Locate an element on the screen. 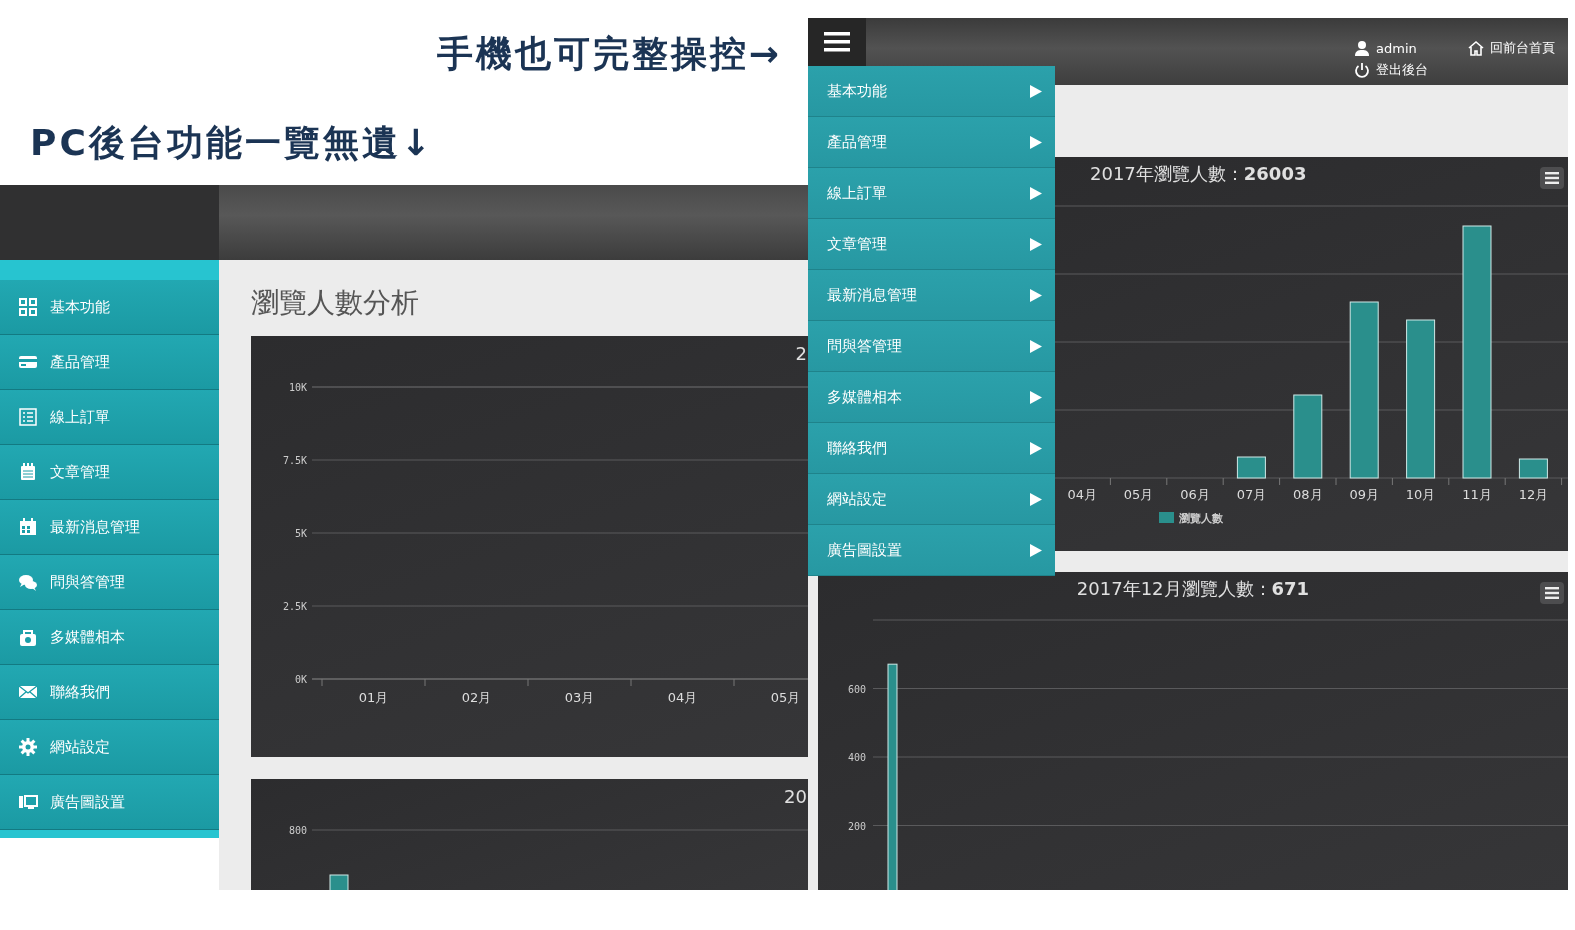 This screenshot has width=1575, height=930. list-icon is located at coordinates (28, 417).